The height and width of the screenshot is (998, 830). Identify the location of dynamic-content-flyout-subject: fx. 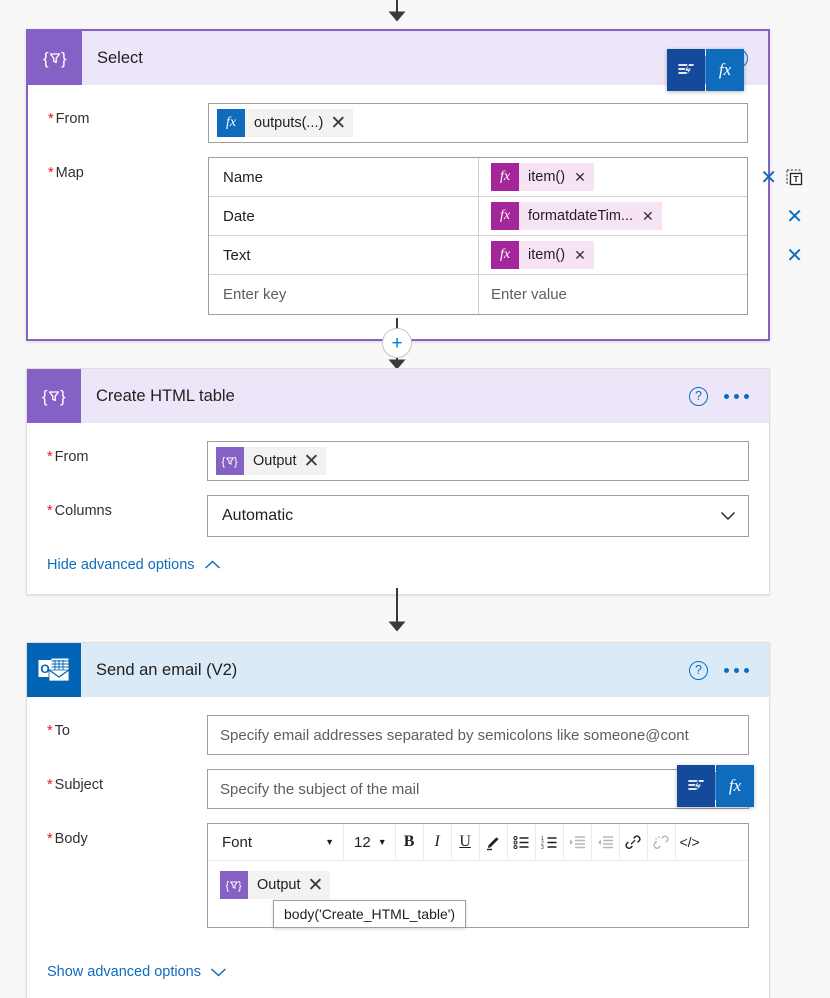
(715, 786).